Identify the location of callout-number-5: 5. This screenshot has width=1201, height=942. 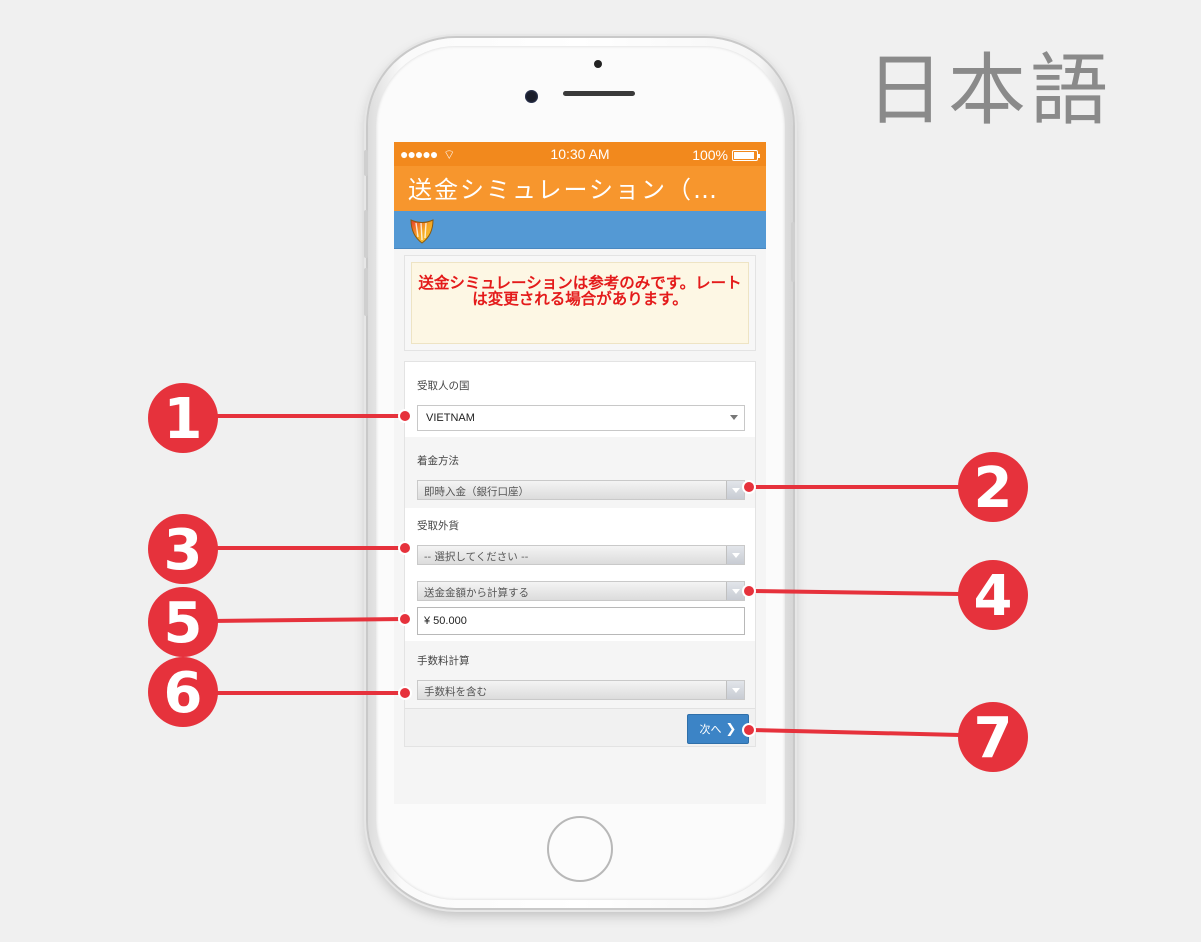
(183, 623).